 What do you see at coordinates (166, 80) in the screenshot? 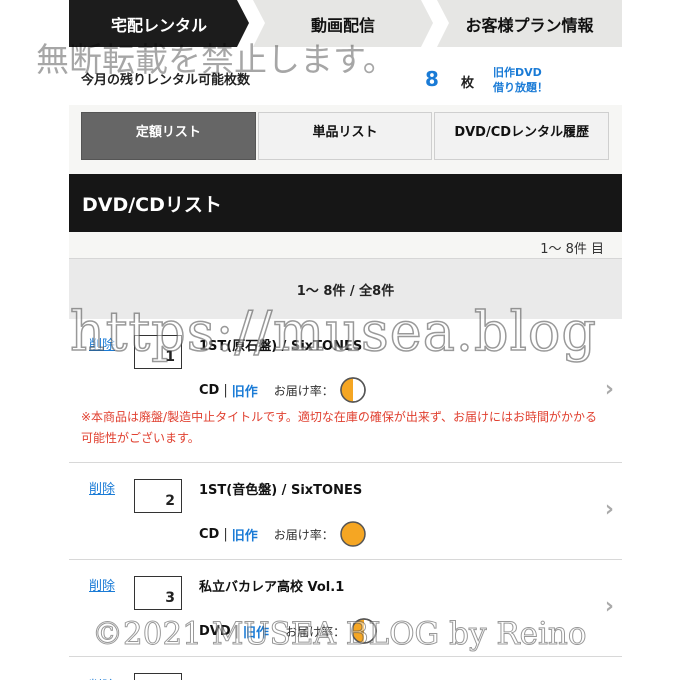
I see `remaining-label: 今月の残りレンタル可能枚数` at bounding box center [166, 80].